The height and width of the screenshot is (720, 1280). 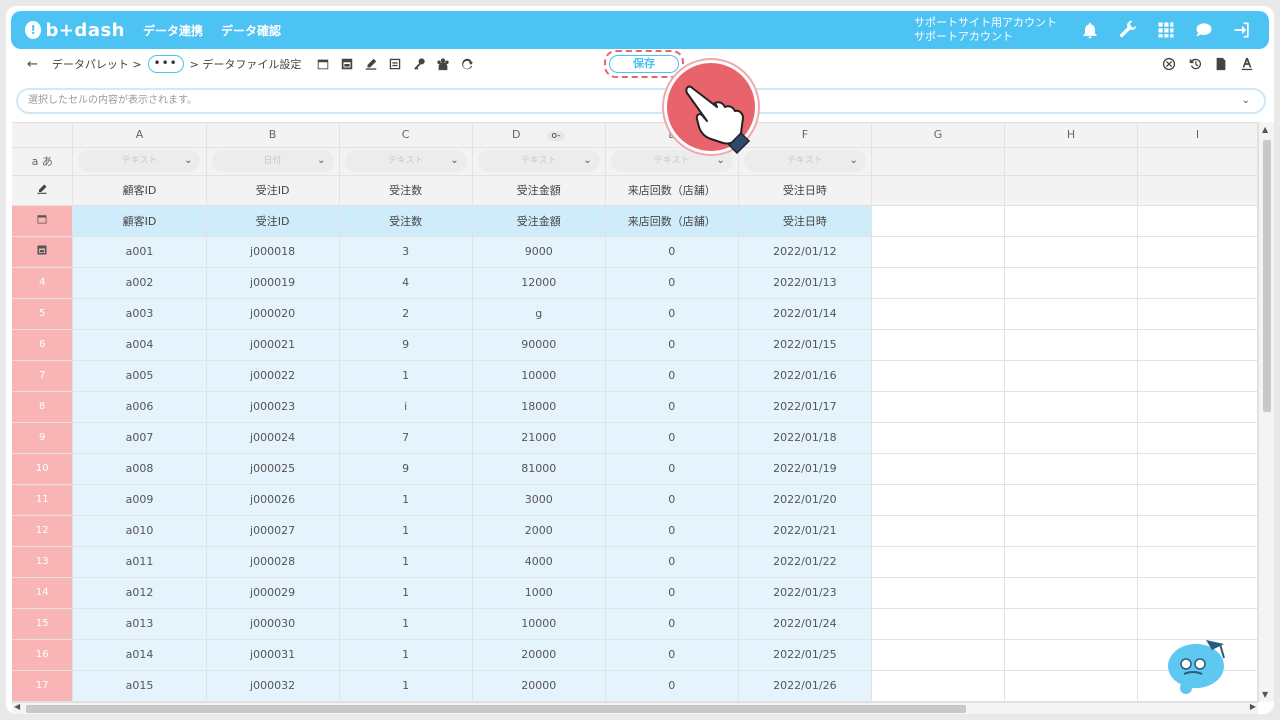 What do you see at coordinates (43, 686) in the screenshot?
I see `row-number: 17` at bounding box center [43, 686].